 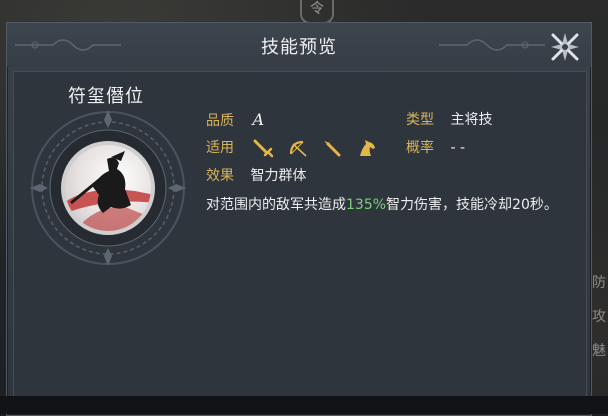 I want to click on background-emblem: 令, so click(x=317, y=12).